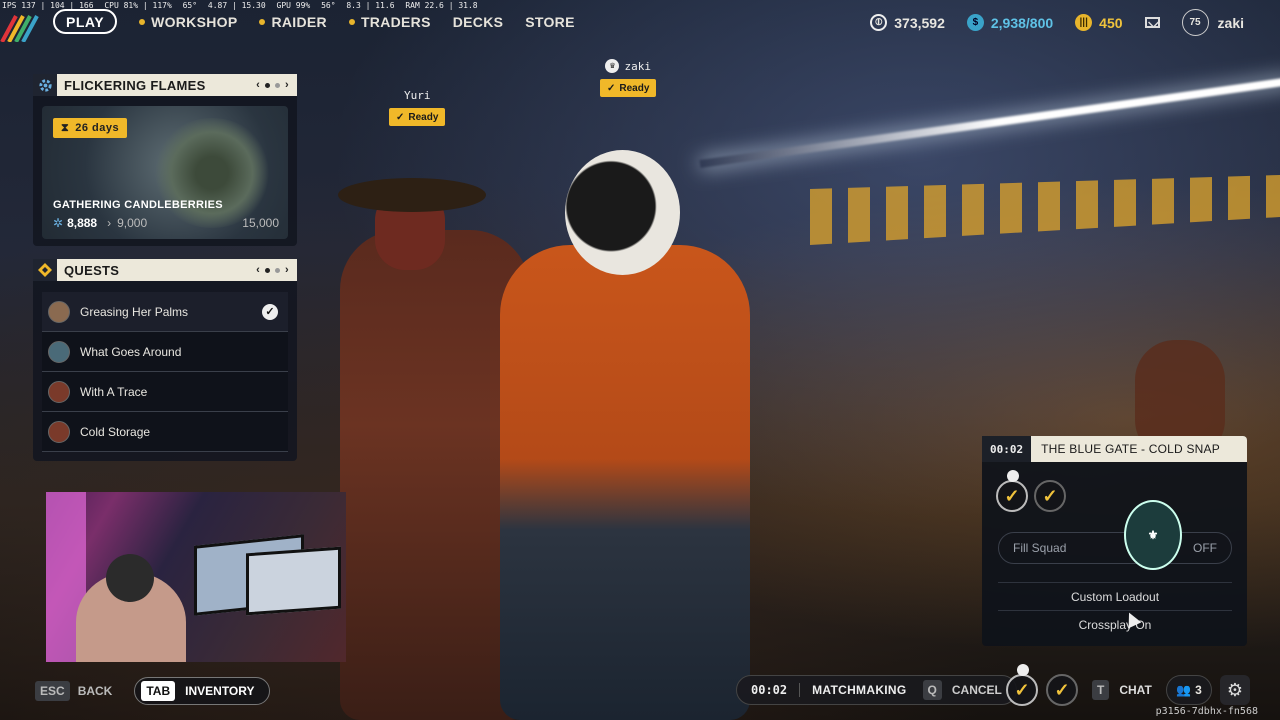  I want to click on popup-header: 00:02 THE BLUE GATE - COLD SNAP, so click(1114, 449).